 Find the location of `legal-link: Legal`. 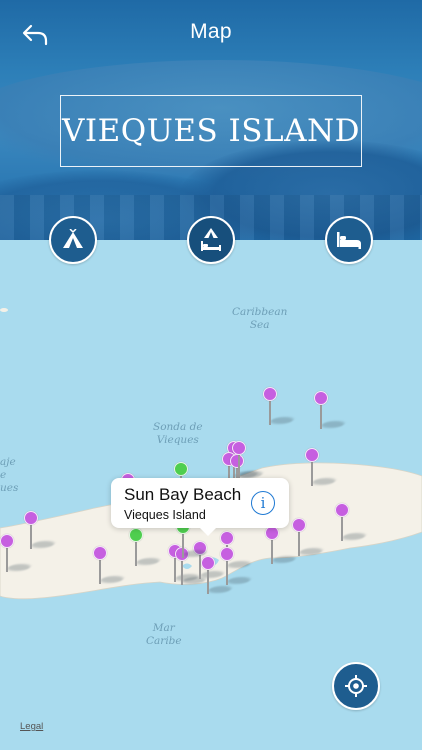

legal-link: Legal is located at coordinates (31, 726).